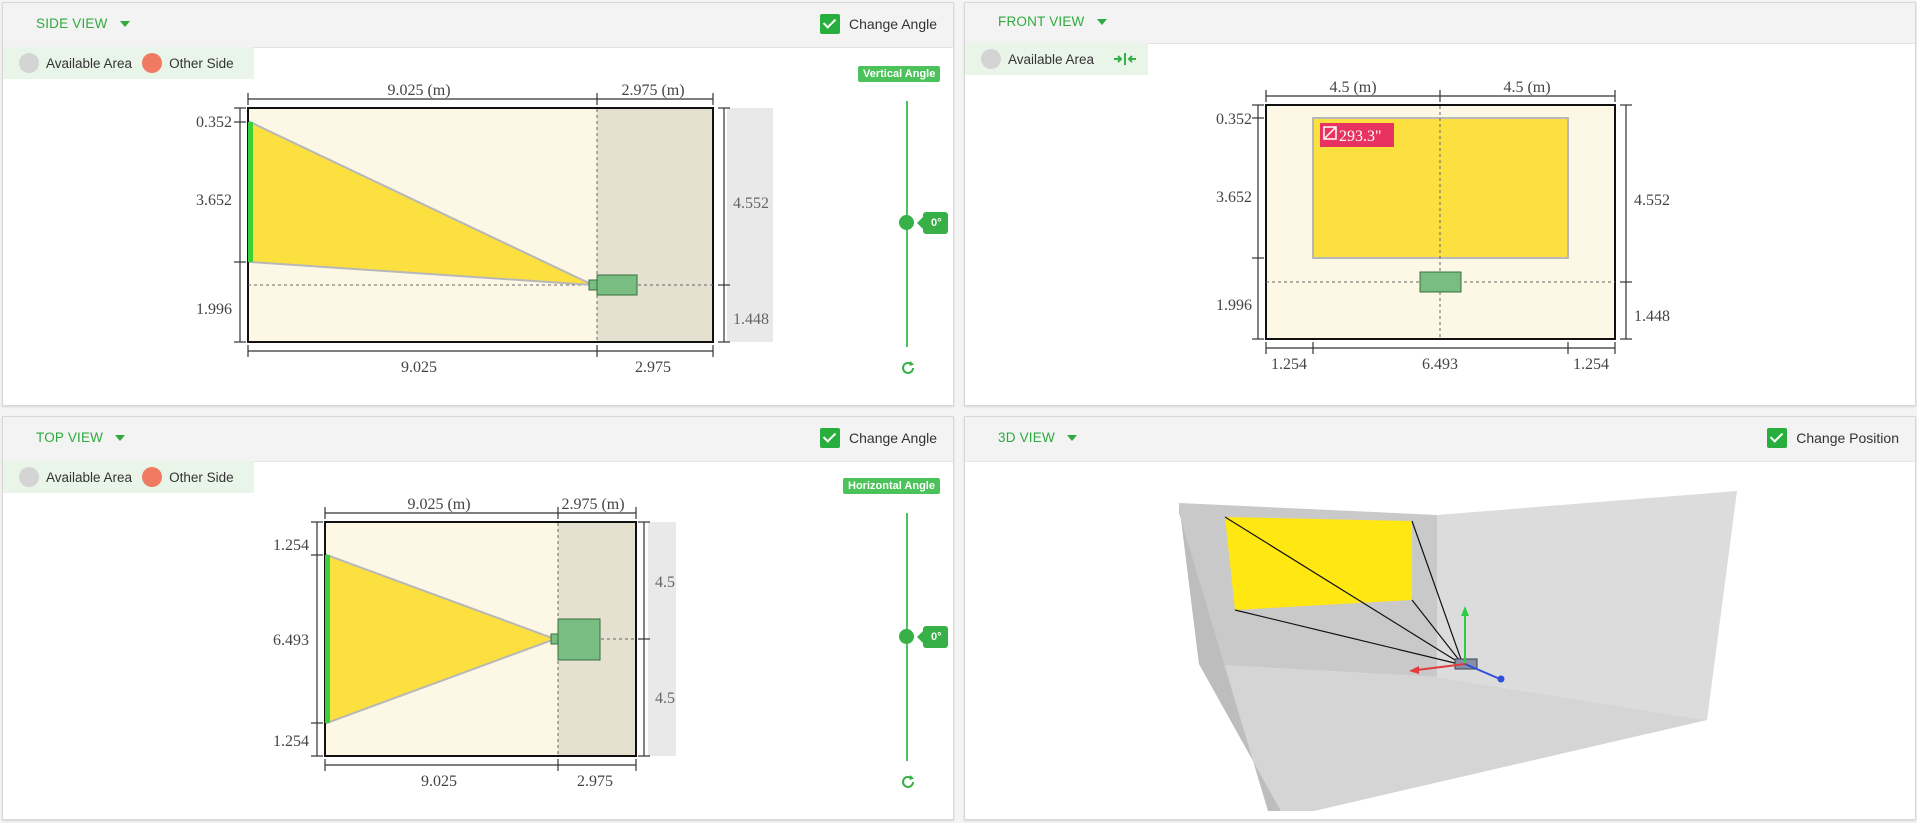  Describe the element at coordinates (291, 741) in the screenshot. I see `dim-left-3: 1.254` at that location.